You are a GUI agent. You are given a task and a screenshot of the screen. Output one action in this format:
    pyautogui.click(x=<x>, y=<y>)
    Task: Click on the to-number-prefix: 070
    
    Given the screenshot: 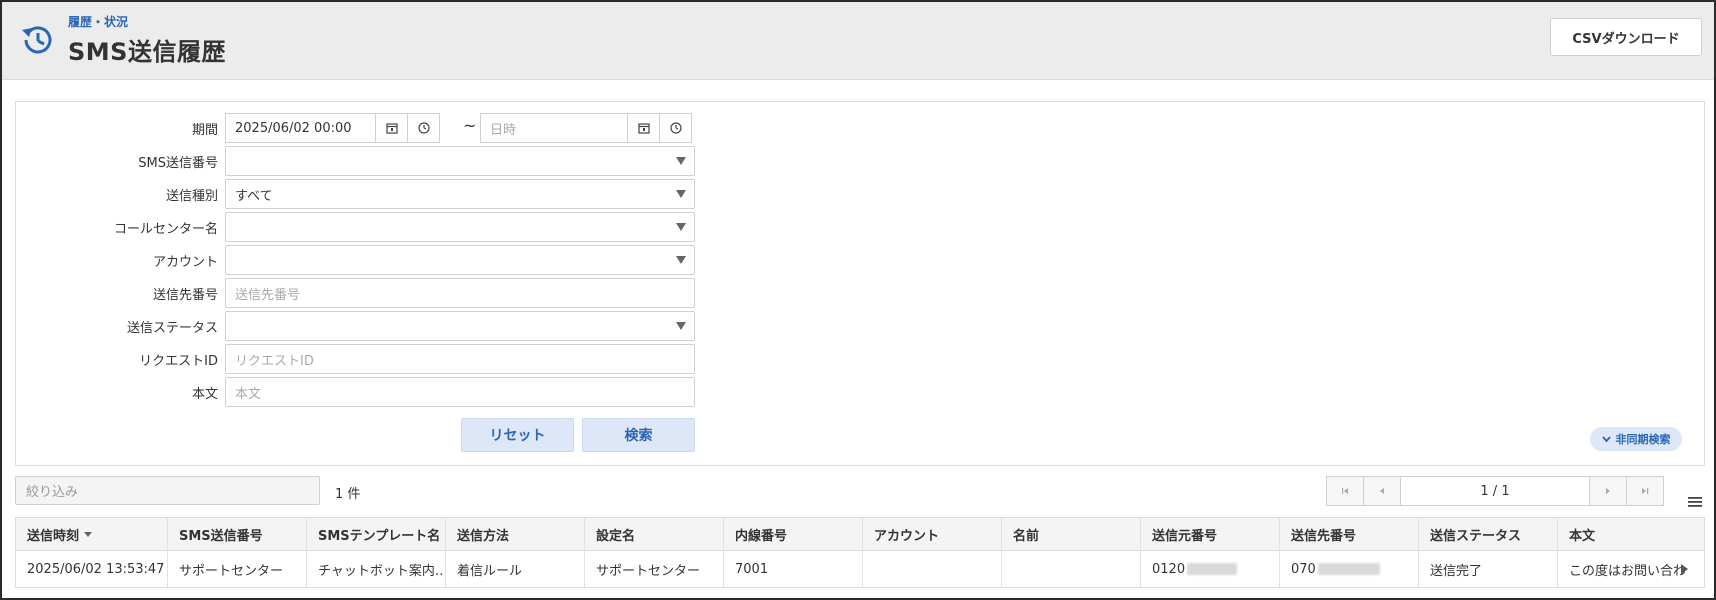 What is the action you would take?
    pyautogui.click(x=1303, y=569)
    